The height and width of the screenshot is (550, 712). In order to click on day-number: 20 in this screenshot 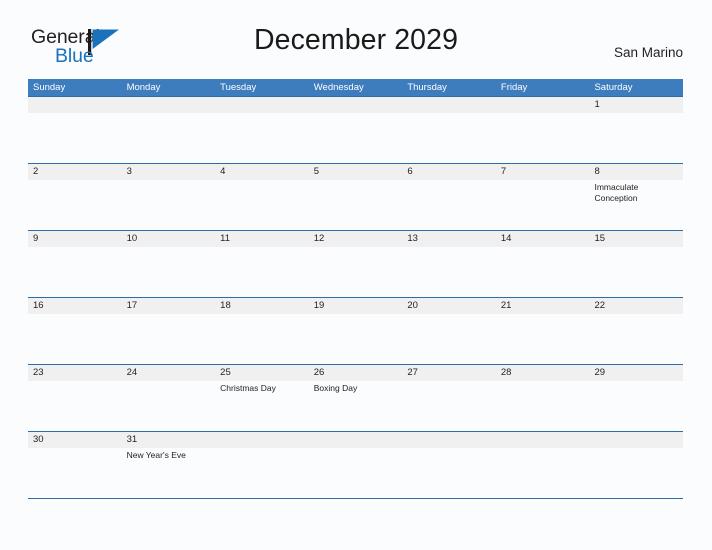, I will do `click(412, 305)`.